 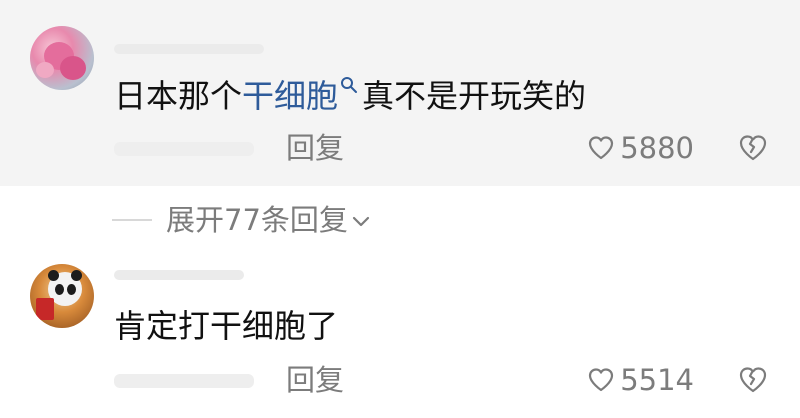 What do you see at coordinates (657, 380) in the screenshot?
I see `like-count: 5514` at bounding box center [657, 380].